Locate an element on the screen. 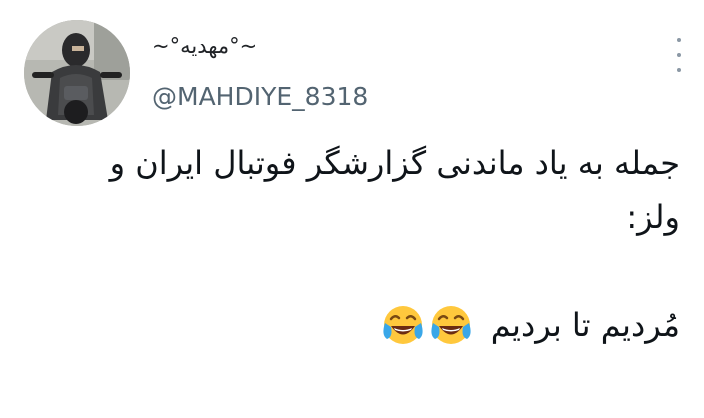  tweet-line: ولز: is located at coordinates (653, 217).